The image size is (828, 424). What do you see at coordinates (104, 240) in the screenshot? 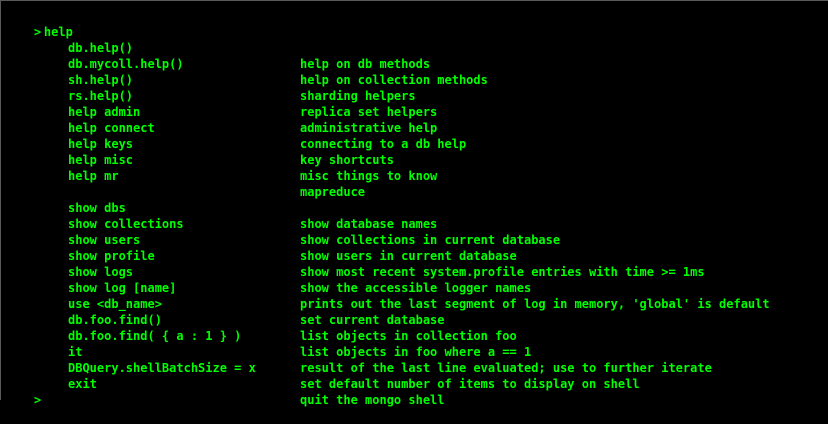
I see `show-command: show users` at bounding box center [104, 240].